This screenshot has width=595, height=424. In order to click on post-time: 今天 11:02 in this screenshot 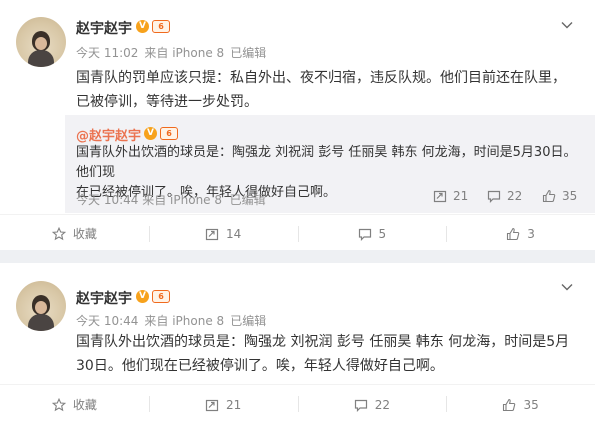, I will do `click(107, 53)`.